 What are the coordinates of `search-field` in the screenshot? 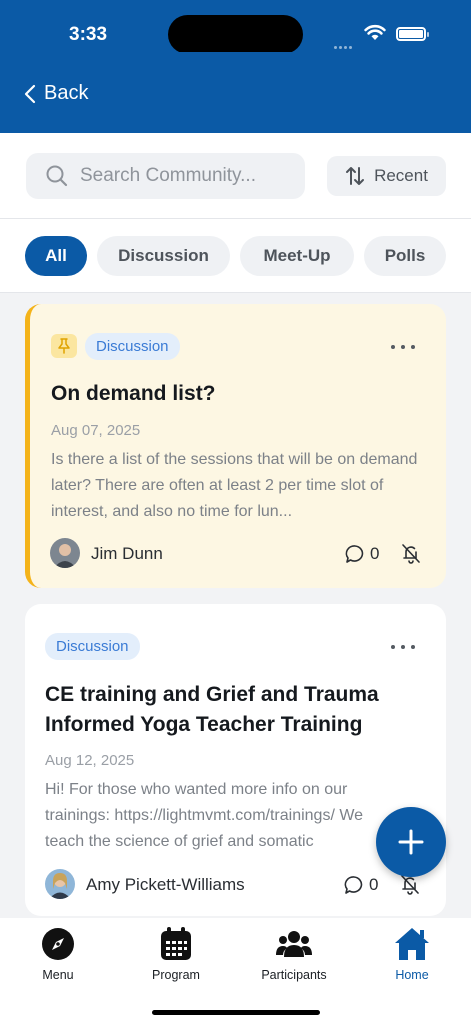 It's located at (165, 176).